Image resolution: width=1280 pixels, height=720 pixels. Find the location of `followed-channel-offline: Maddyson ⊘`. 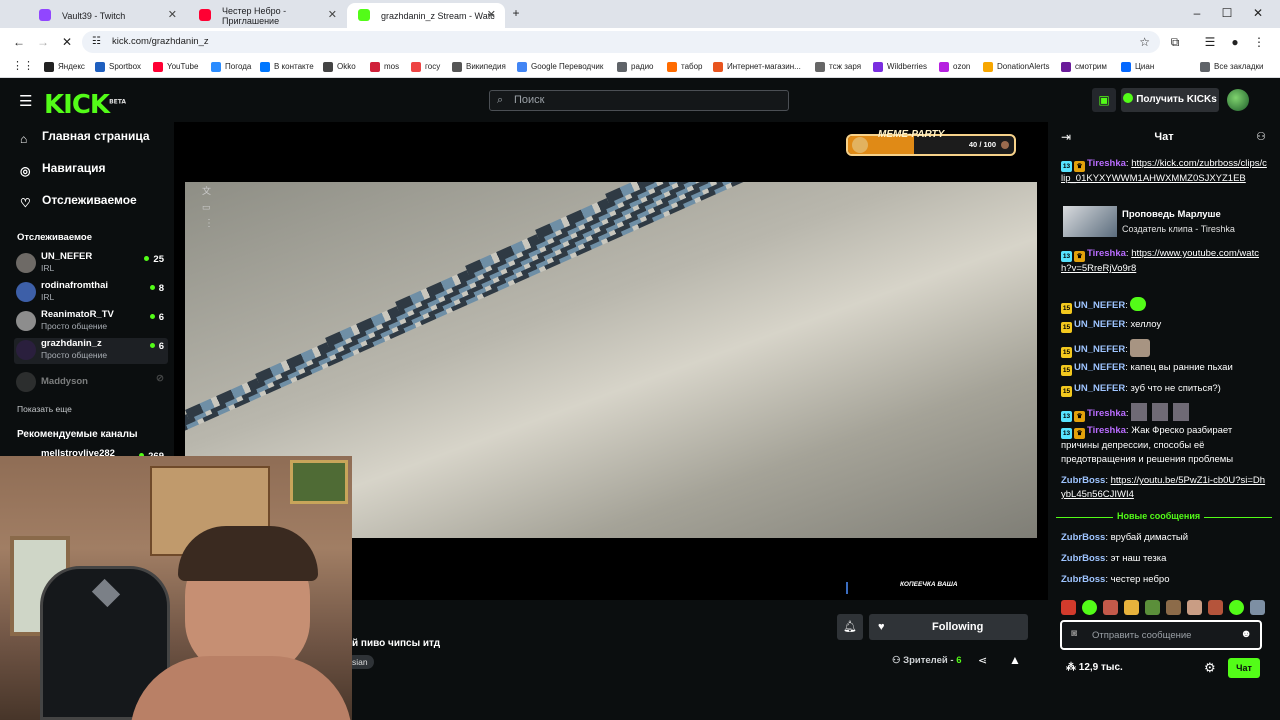

followed-channel-offline: Maddyson ⊘ is located at coordinates (91, 383).